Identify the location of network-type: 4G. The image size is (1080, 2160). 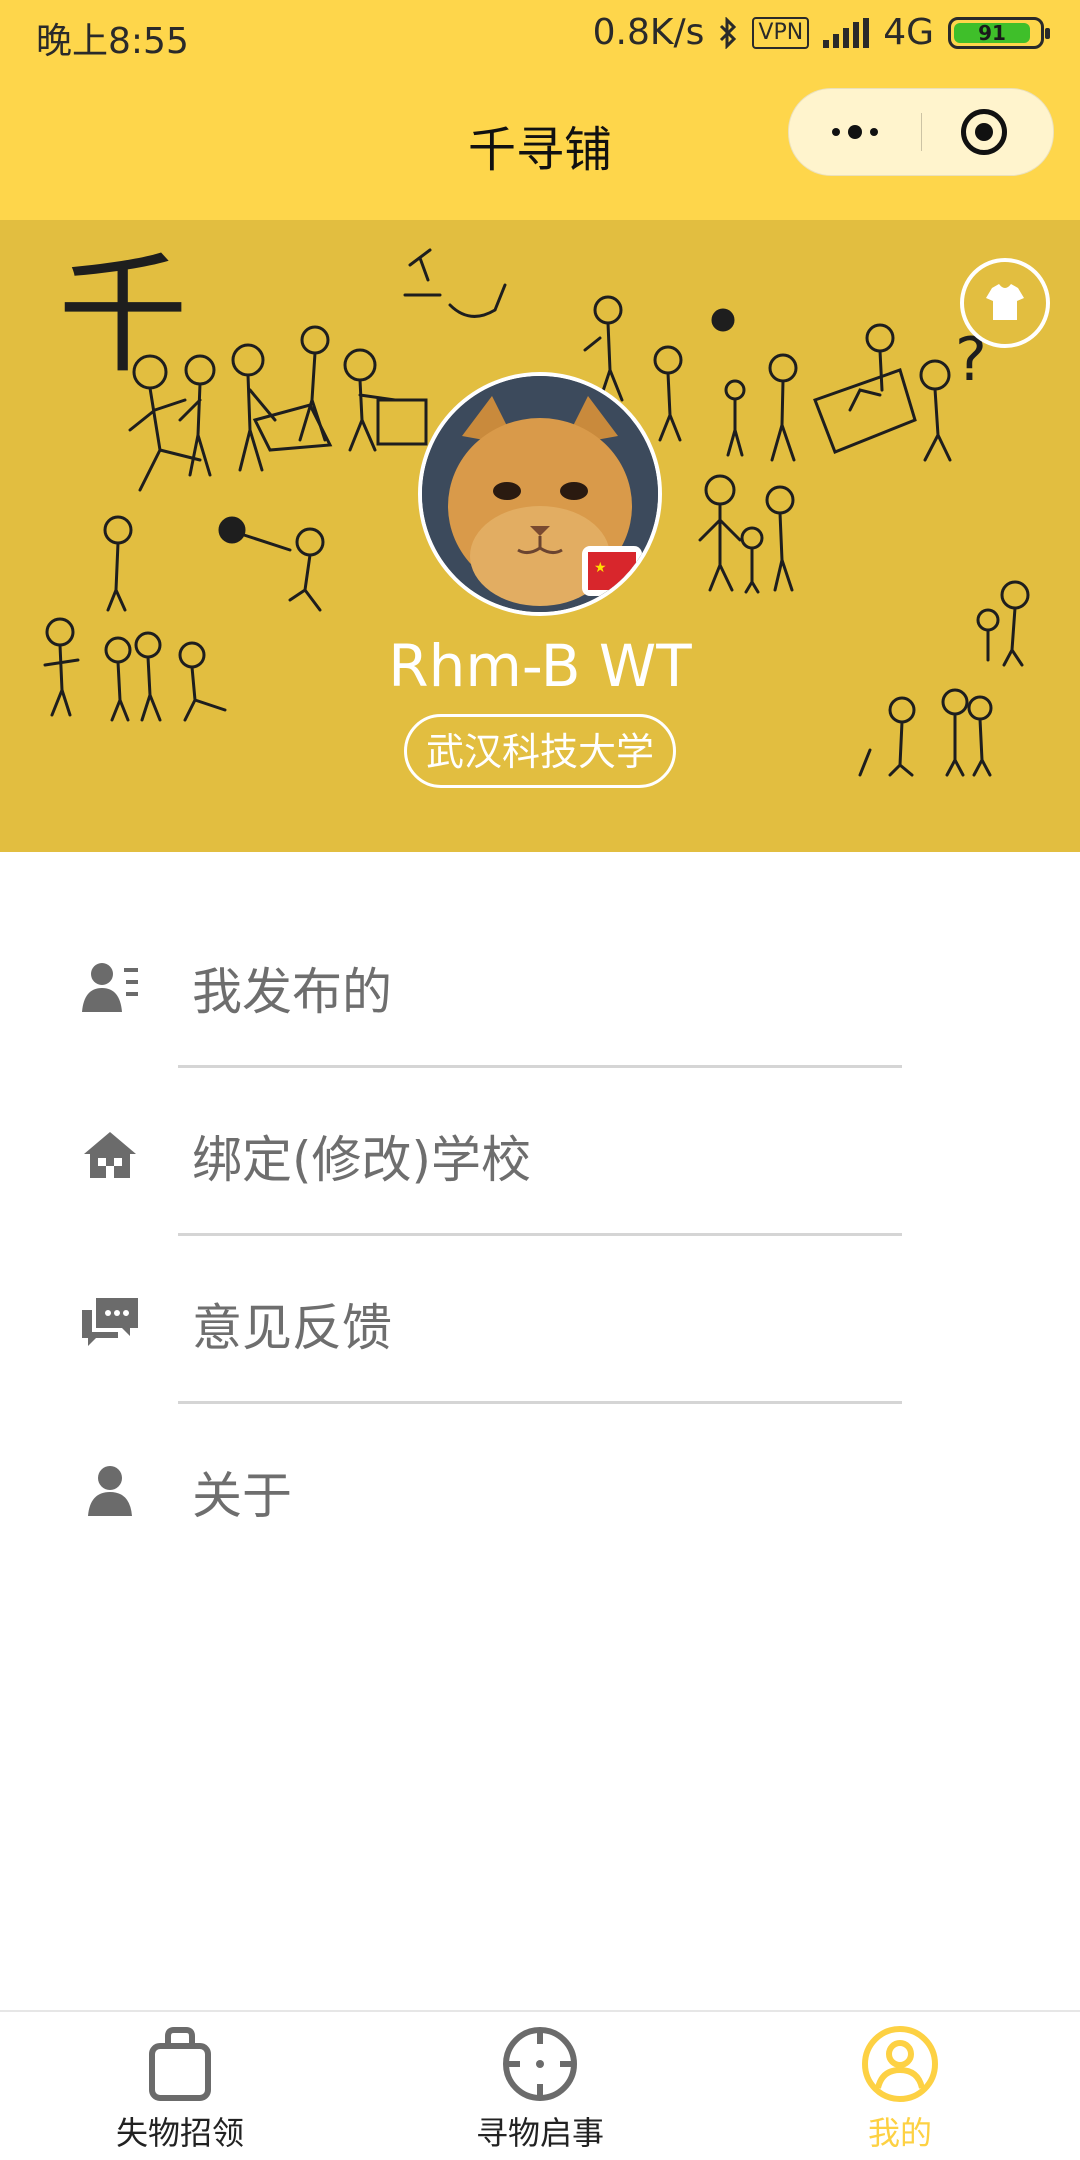
(908, 32).